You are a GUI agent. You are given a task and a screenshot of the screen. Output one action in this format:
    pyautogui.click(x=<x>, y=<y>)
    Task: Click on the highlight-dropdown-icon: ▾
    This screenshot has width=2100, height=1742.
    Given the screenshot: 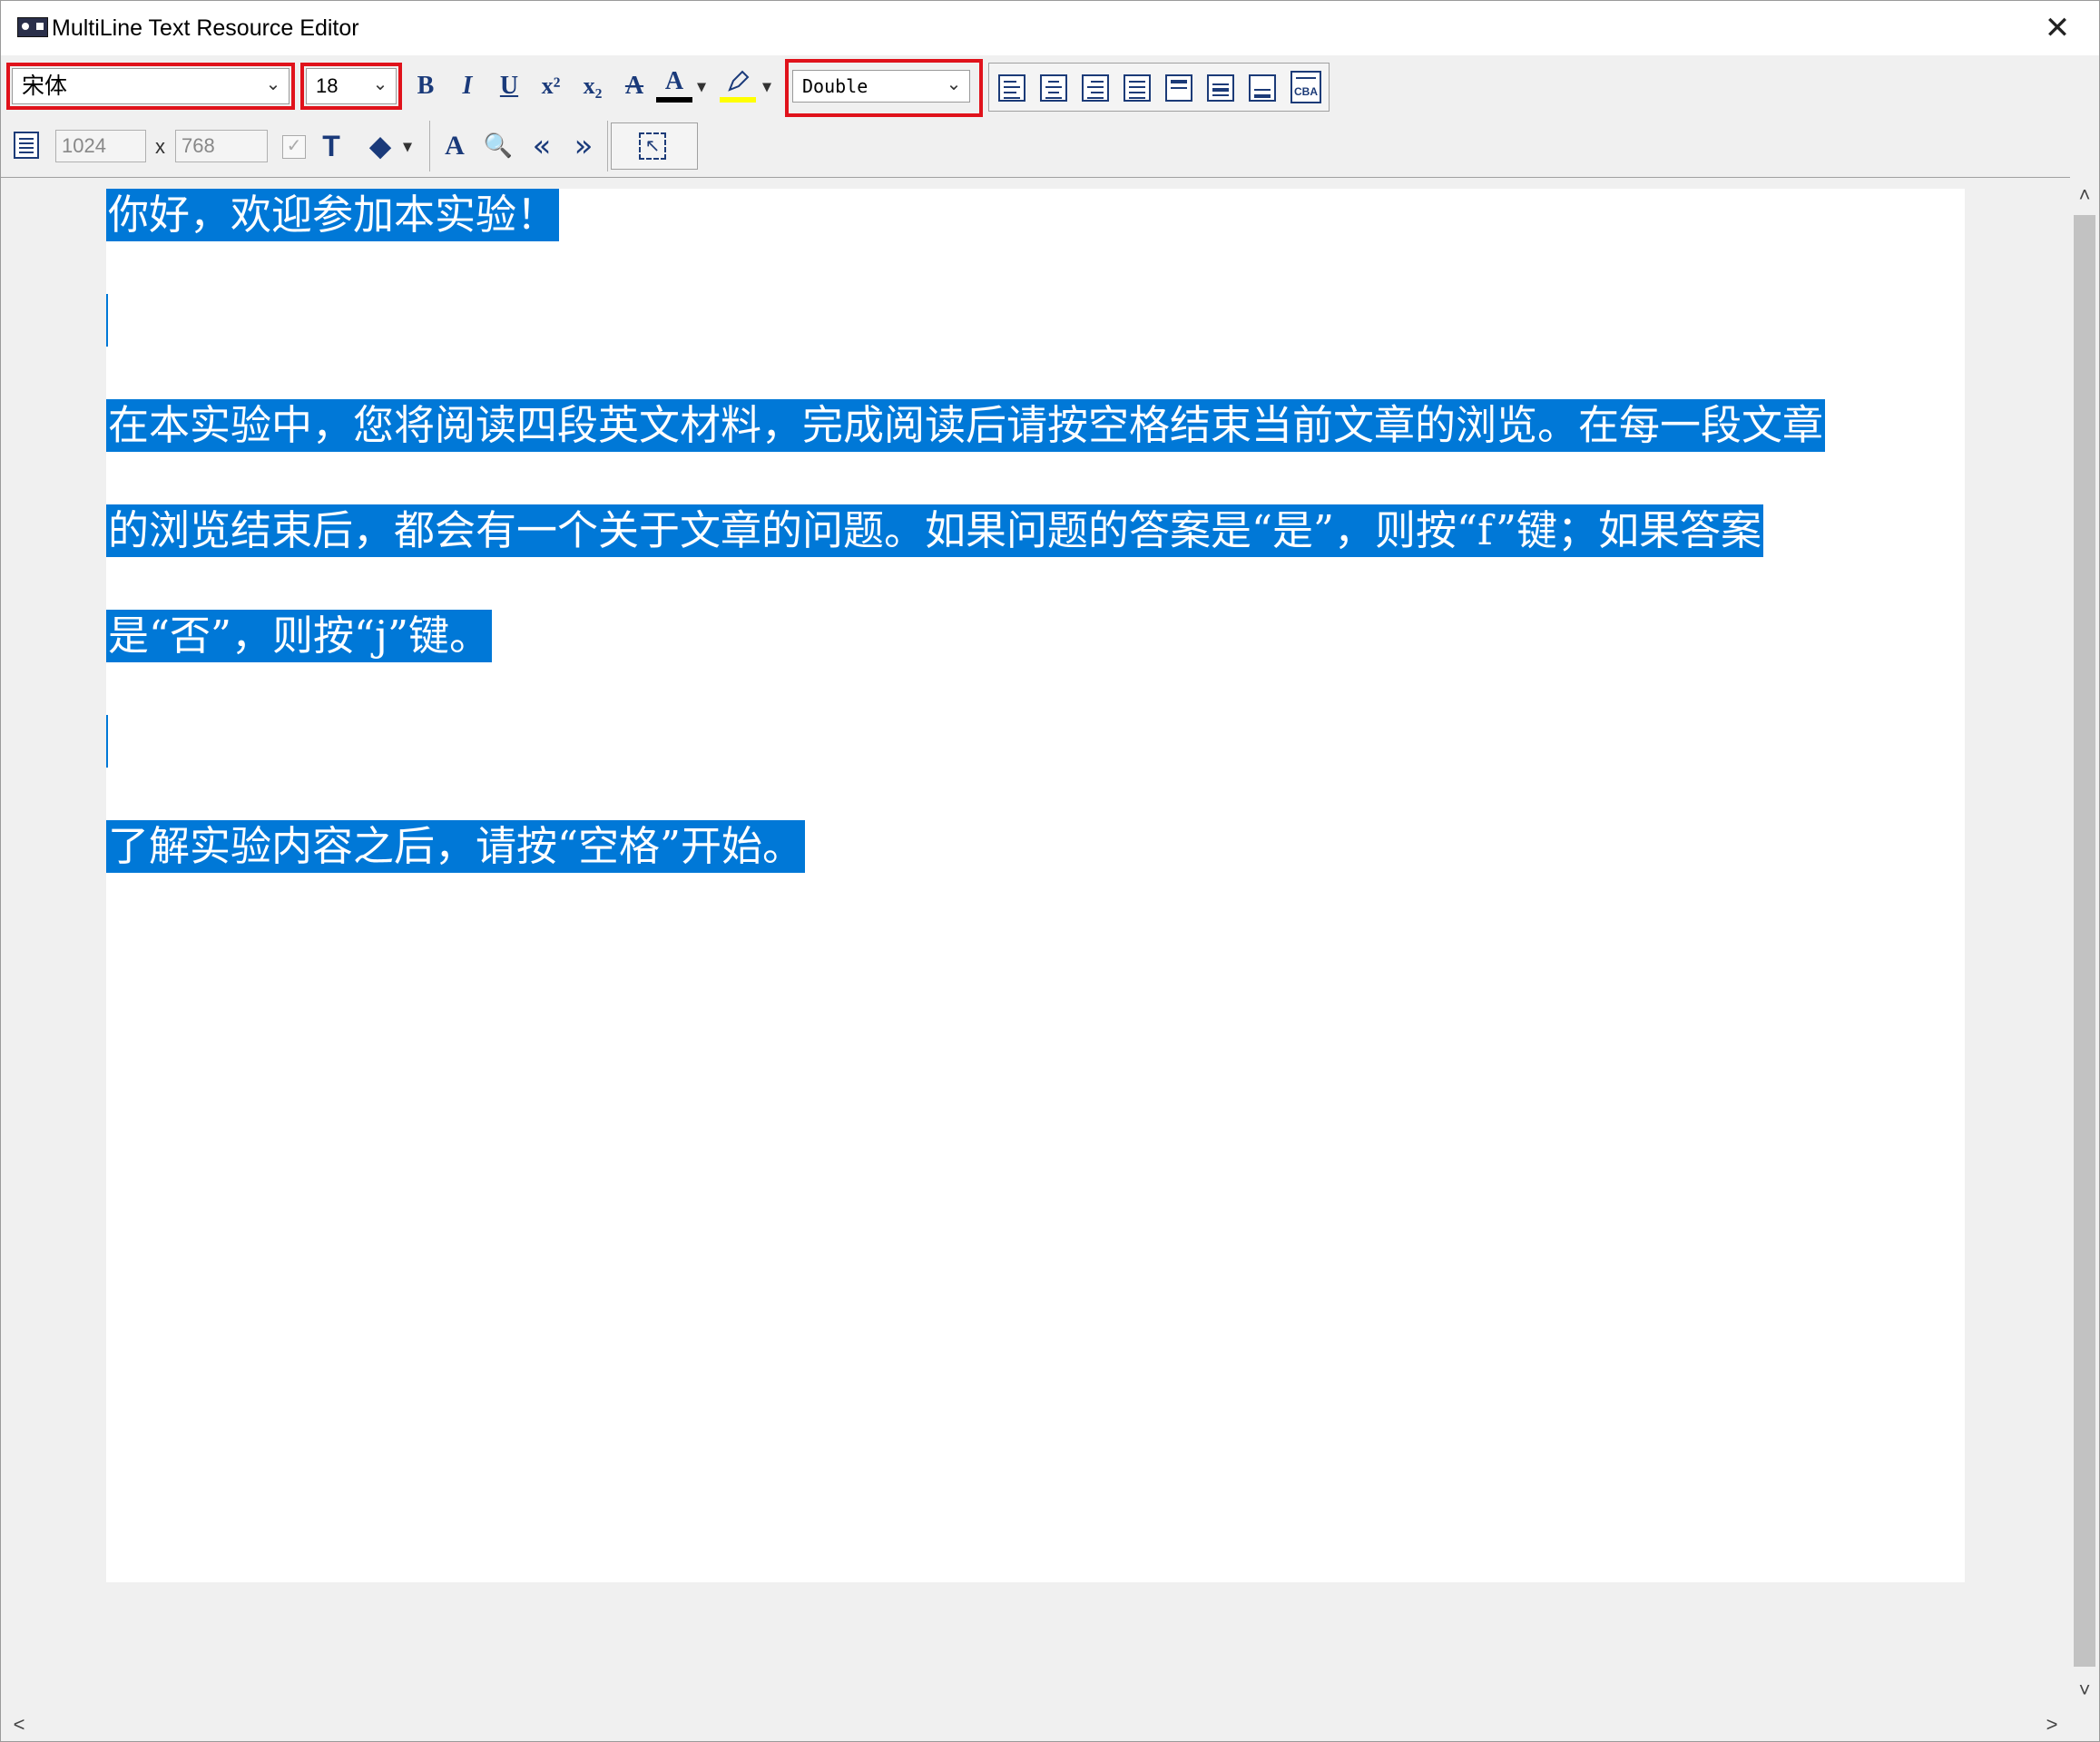 What is the action you would take?
    pyautogui.click(x=767, y=86)
    